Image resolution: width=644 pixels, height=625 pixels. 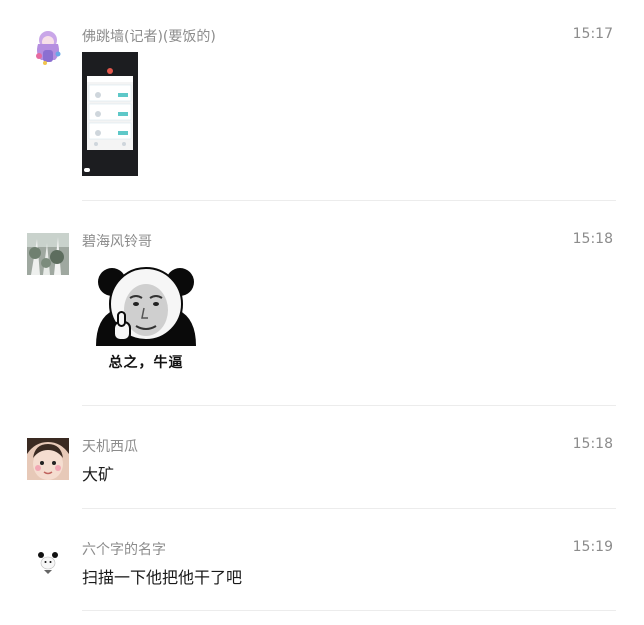 What do you see at coordinates (162, 577) in the screenshot?
I see `message-text: 扫描一下他把他干了吧` at bounding box center [162, 577].